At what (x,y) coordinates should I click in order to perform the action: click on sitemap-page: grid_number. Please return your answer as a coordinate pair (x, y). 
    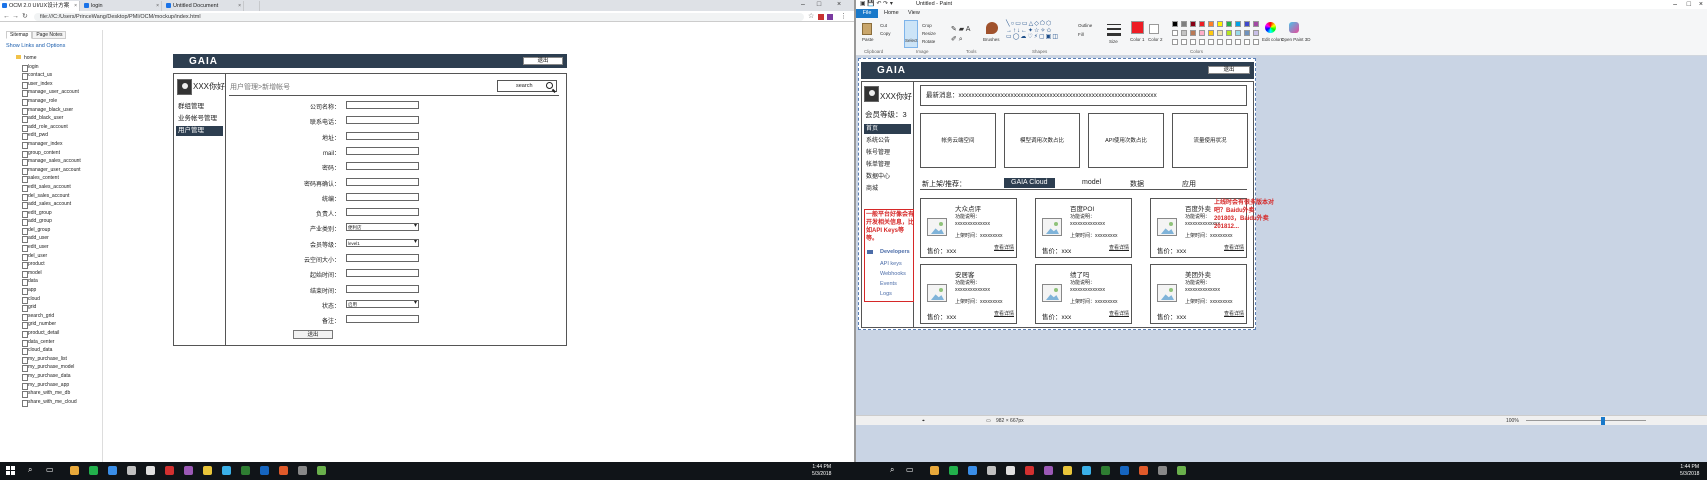
    Looking at the image, I should click on (43, 324).